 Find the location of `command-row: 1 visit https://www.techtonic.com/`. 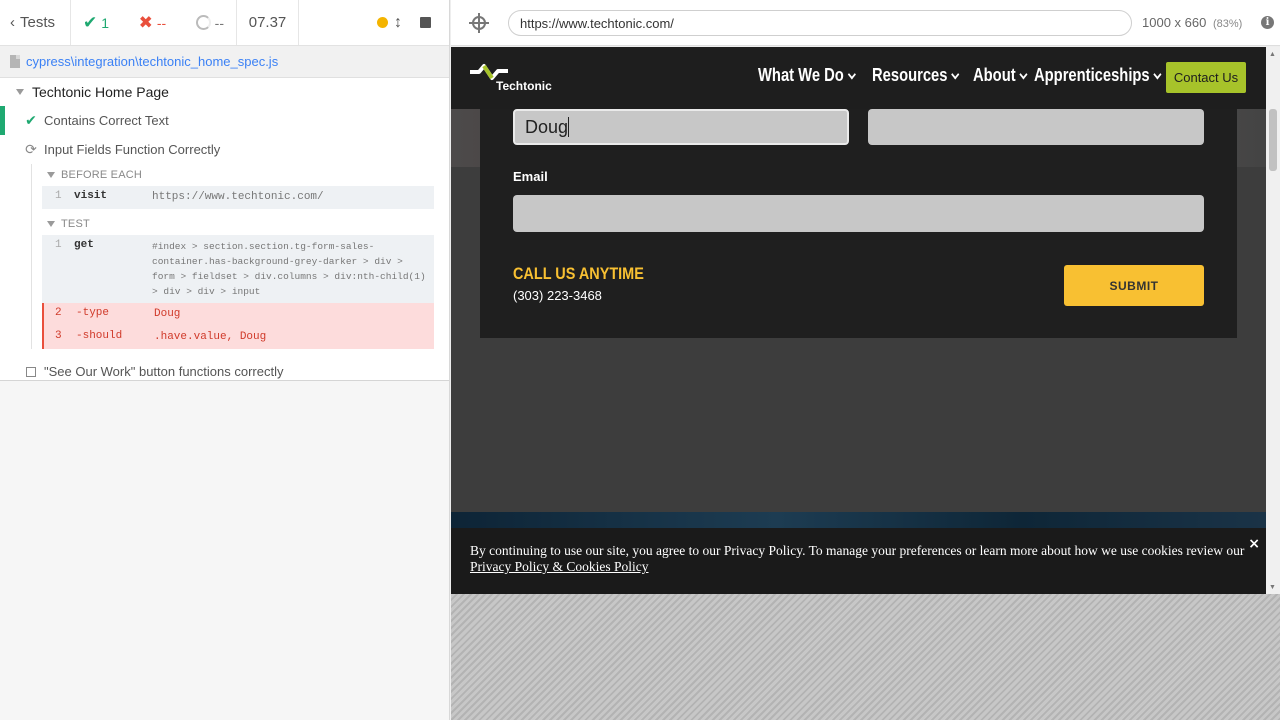

command-row: 1 visit https://www.techtonic.com/ is located at coordinates (238, 197).